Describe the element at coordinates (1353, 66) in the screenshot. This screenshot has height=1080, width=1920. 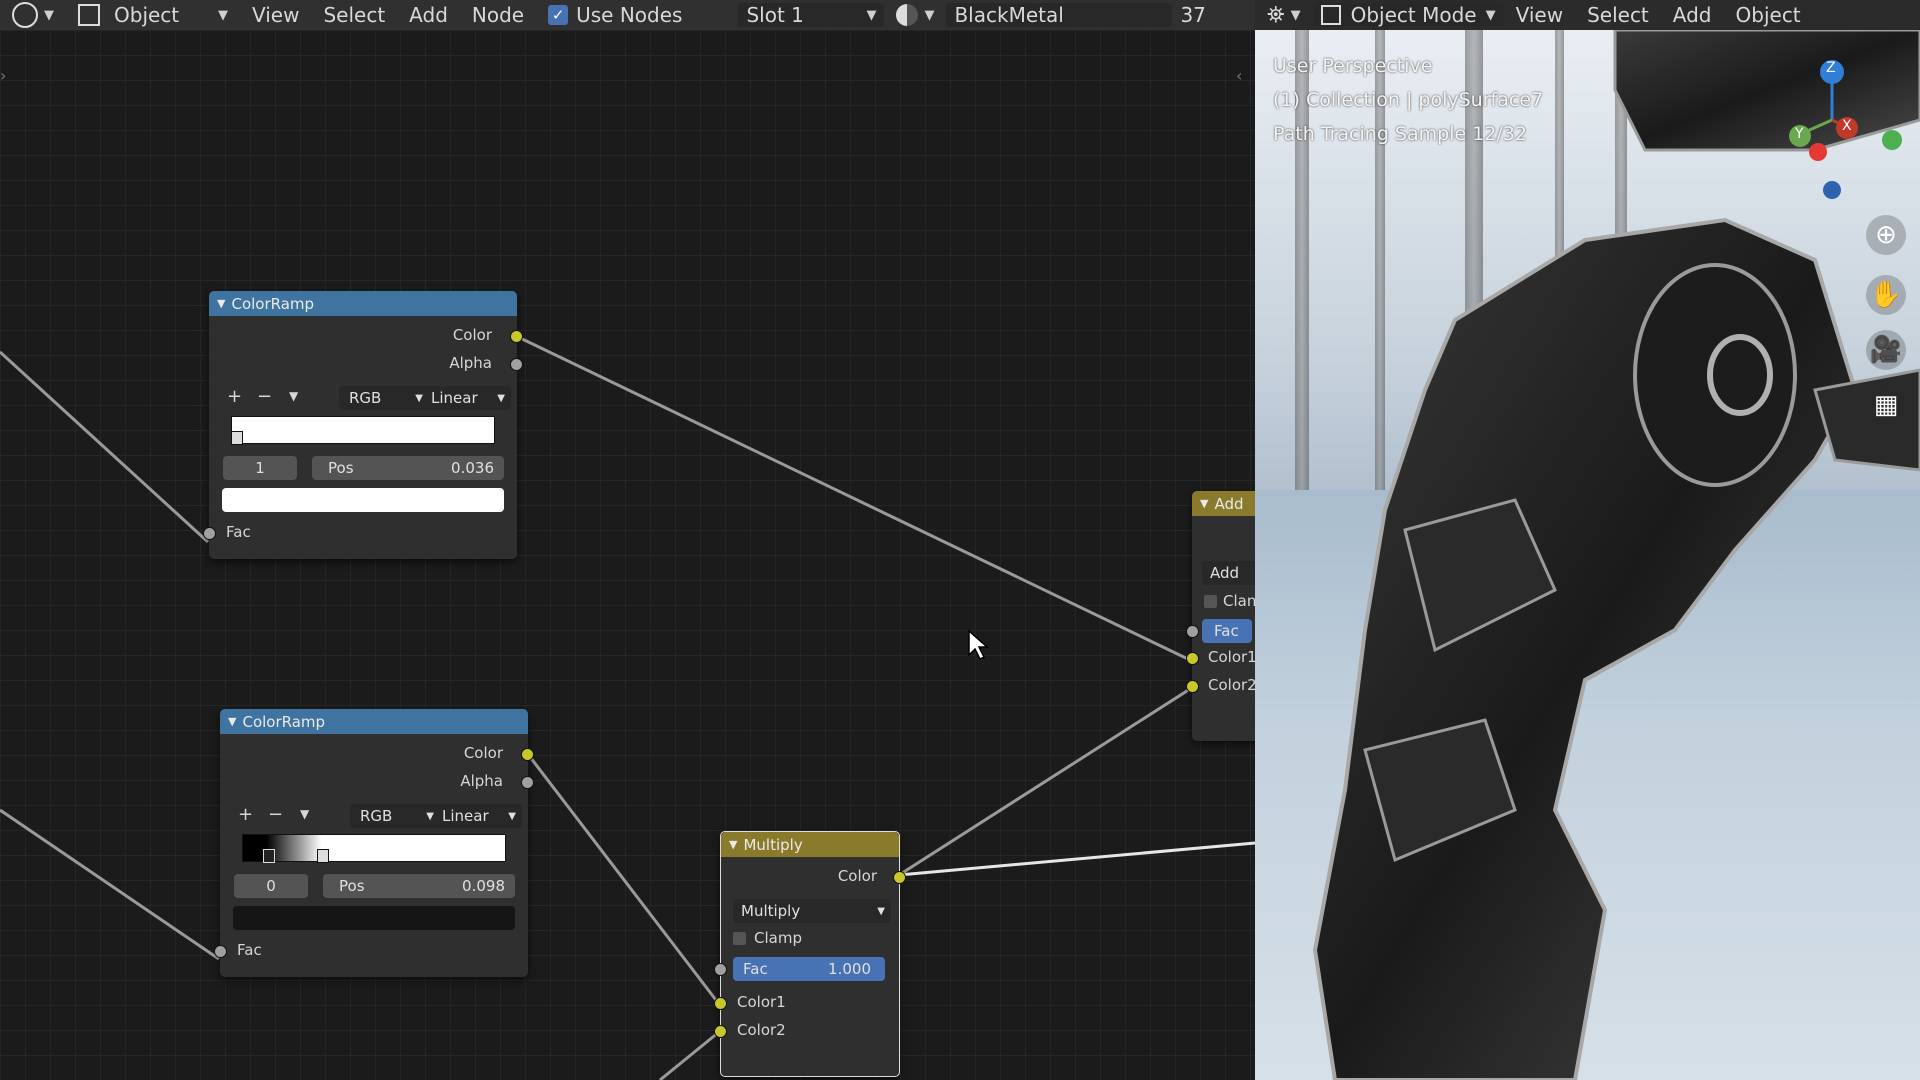
I see `viewport-perspective-label: User Perspective` at that location.